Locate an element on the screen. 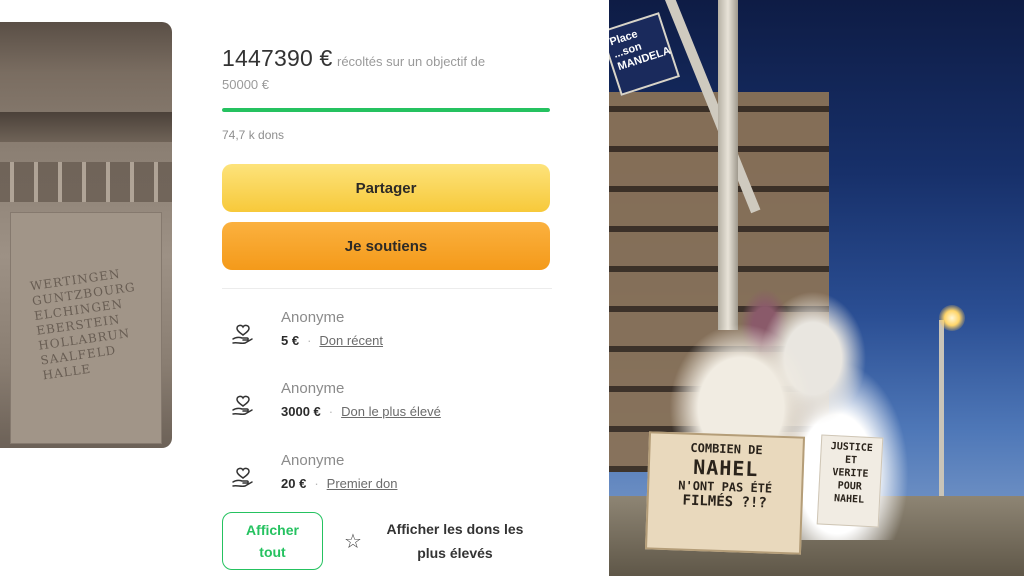 The image size is (1024, 576). monument-cornice is located at coordinates (86, 127).